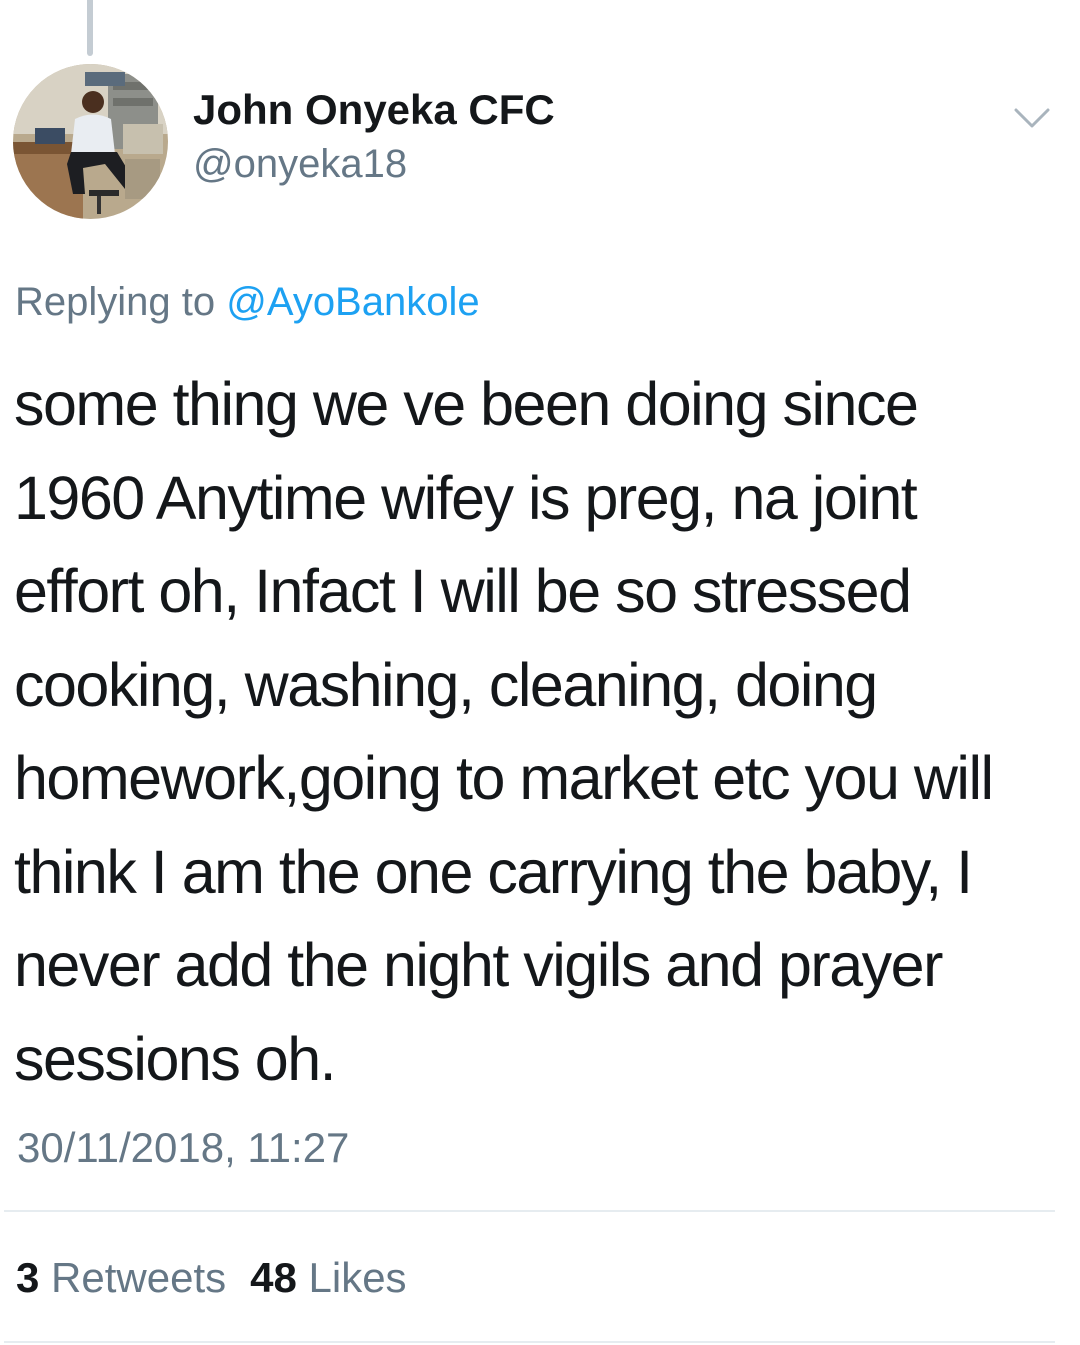 Image resolution: width=1080 pixels, height=1345 pixels. I want to click on reply-prefix: Replying to, so click(115, 302).